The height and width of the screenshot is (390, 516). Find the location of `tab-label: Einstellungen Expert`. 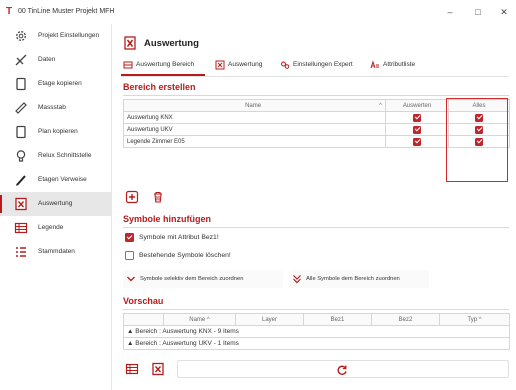

tab-label: Einstellungen Expert is located at coordinates (323, 64).